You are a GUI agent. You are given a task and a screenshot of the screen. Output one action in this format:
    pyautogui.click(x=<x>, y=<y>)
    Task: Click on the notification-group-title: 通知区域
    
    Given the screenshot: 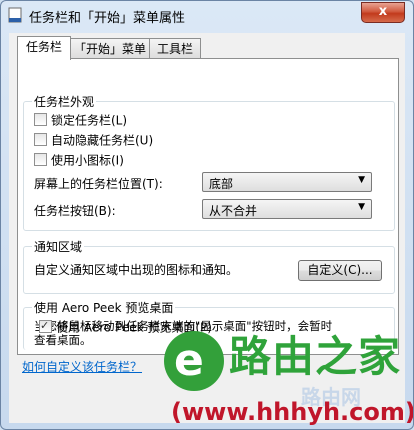 What is the action you would take?
    pyautogui.click(x=58, y=246)
    